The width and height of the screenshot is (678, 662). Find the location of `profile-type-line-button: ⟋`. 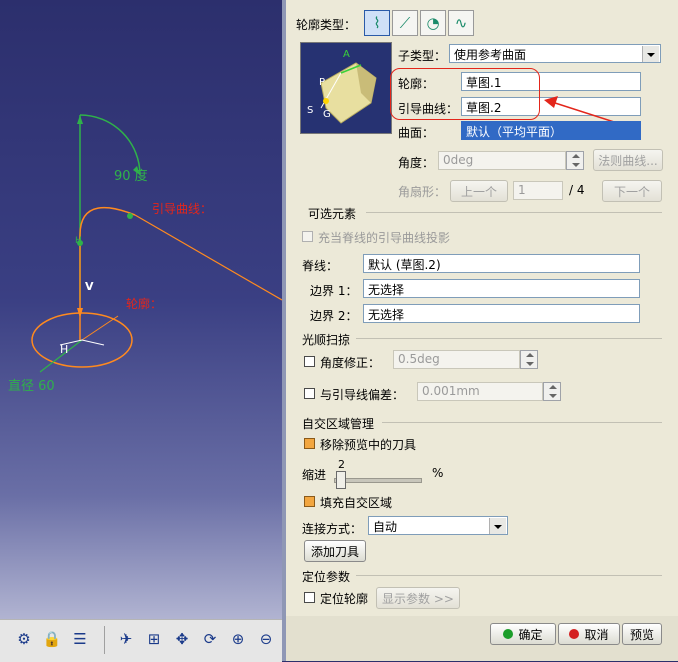

profile-type-line-button: ⟋ is located at coordinates (405, 23).